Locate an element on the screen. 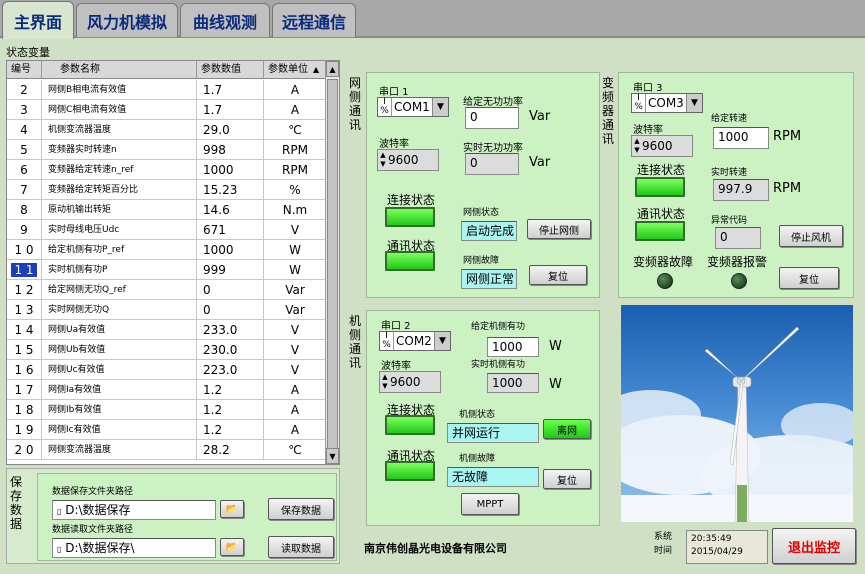  vfd-speed-set-input: 1000 is located at coordinates (741, 138).